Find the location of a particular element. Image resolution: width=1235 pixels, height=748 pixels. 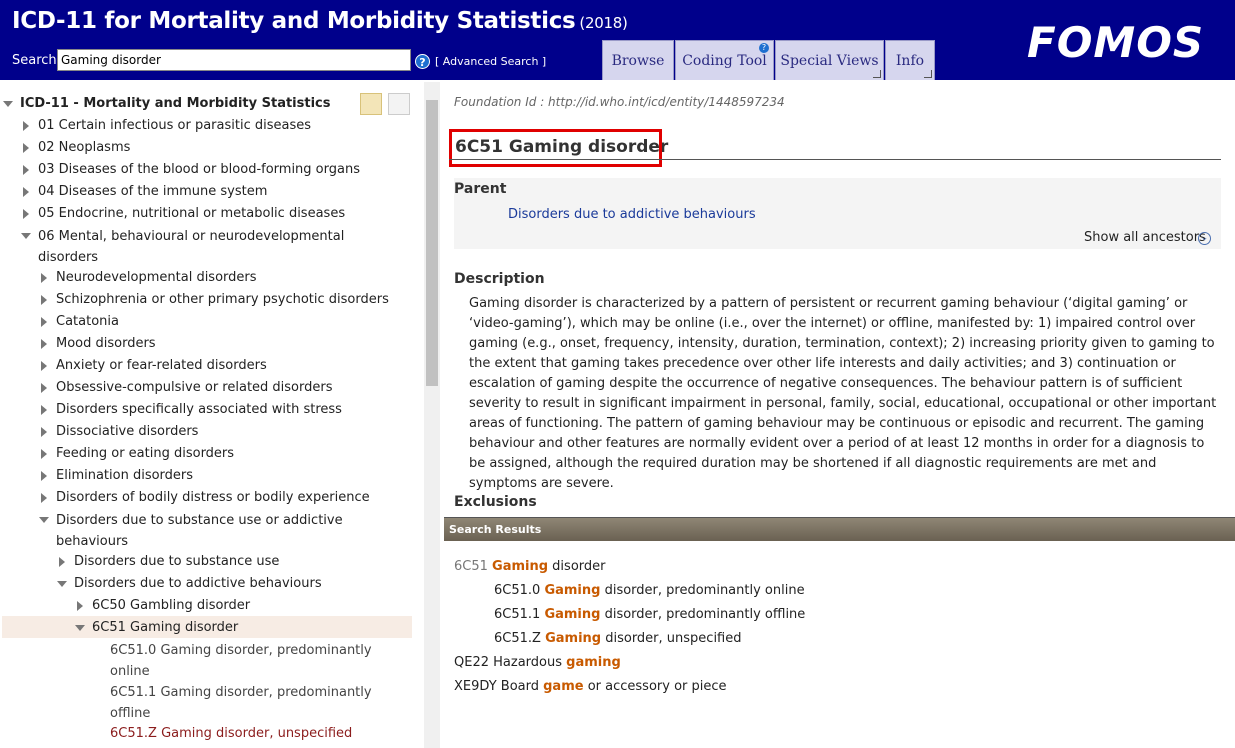

parent-link: Disorders due to addictive behaviours is located at coordinates (632, 214).